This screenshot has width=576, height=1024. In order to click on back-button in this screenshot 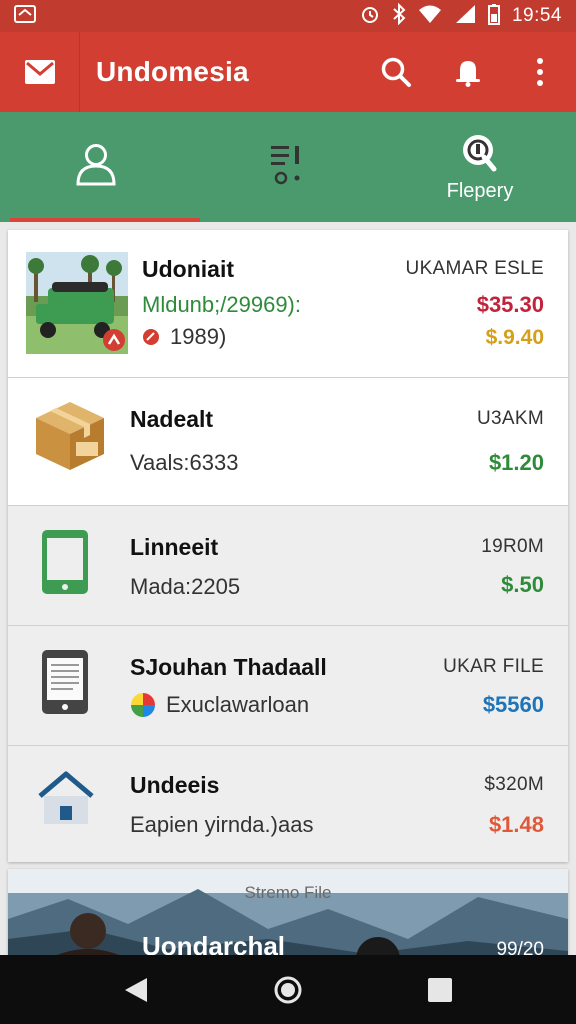, I will do `click(136, 990)`.